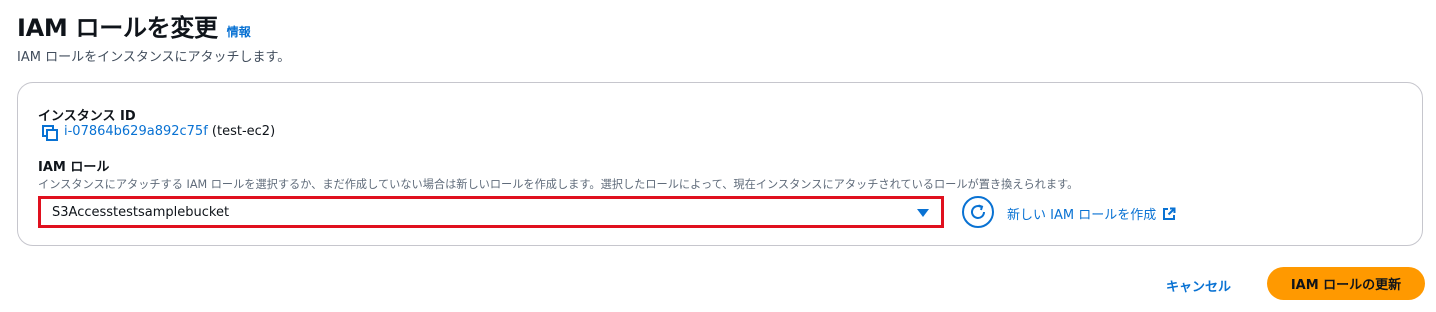 The image size is (1436, 312). I want to click on update-iam-role-button: IAM ロールの更新, so click(1346, 283).